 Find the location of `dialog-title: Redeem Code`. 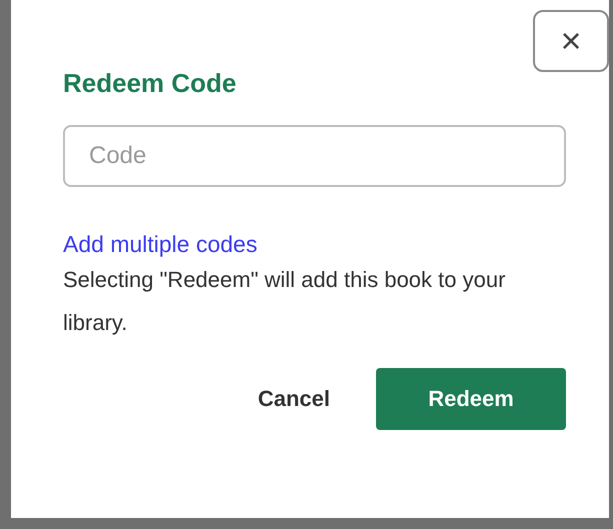

dialog-title: Redeem Code is located at coordinates (150, 83).